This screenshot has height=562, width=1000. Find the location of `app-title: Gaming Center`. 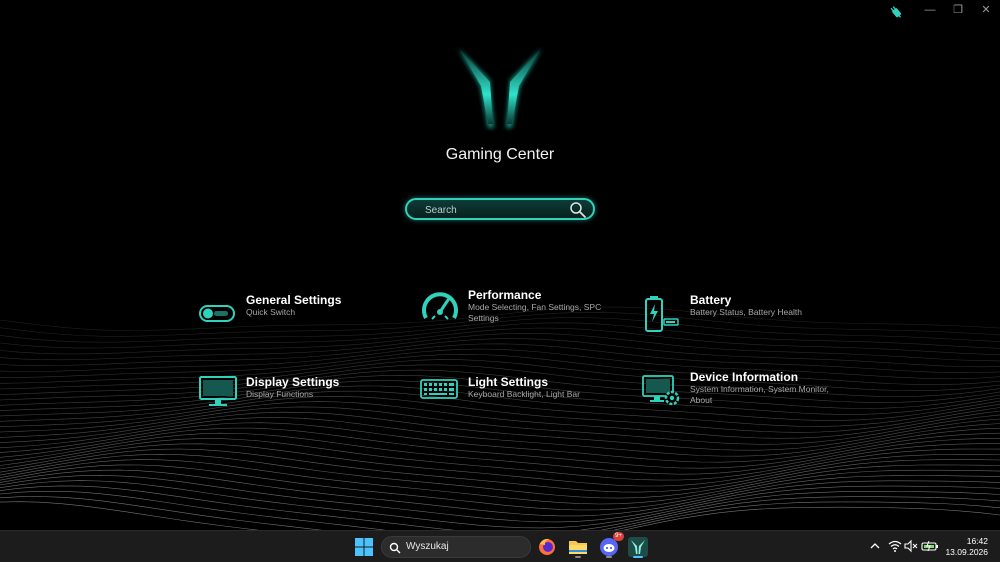

app-title: Gaming Center is located at coordinates (500, 154).